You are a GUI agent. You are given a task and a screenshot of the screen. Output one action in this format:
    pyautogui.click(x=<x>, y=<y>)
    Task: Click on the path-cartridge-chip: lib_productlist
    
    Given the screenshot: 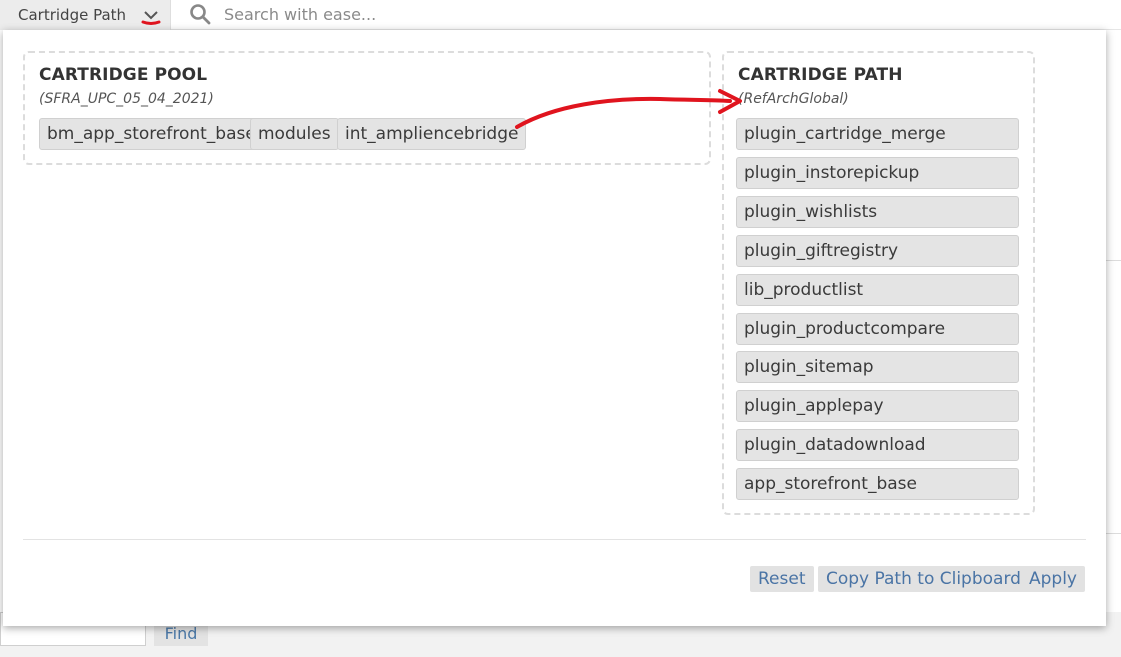 What is the action you would take?
    pyautogui.click(x=877, y=290)
    